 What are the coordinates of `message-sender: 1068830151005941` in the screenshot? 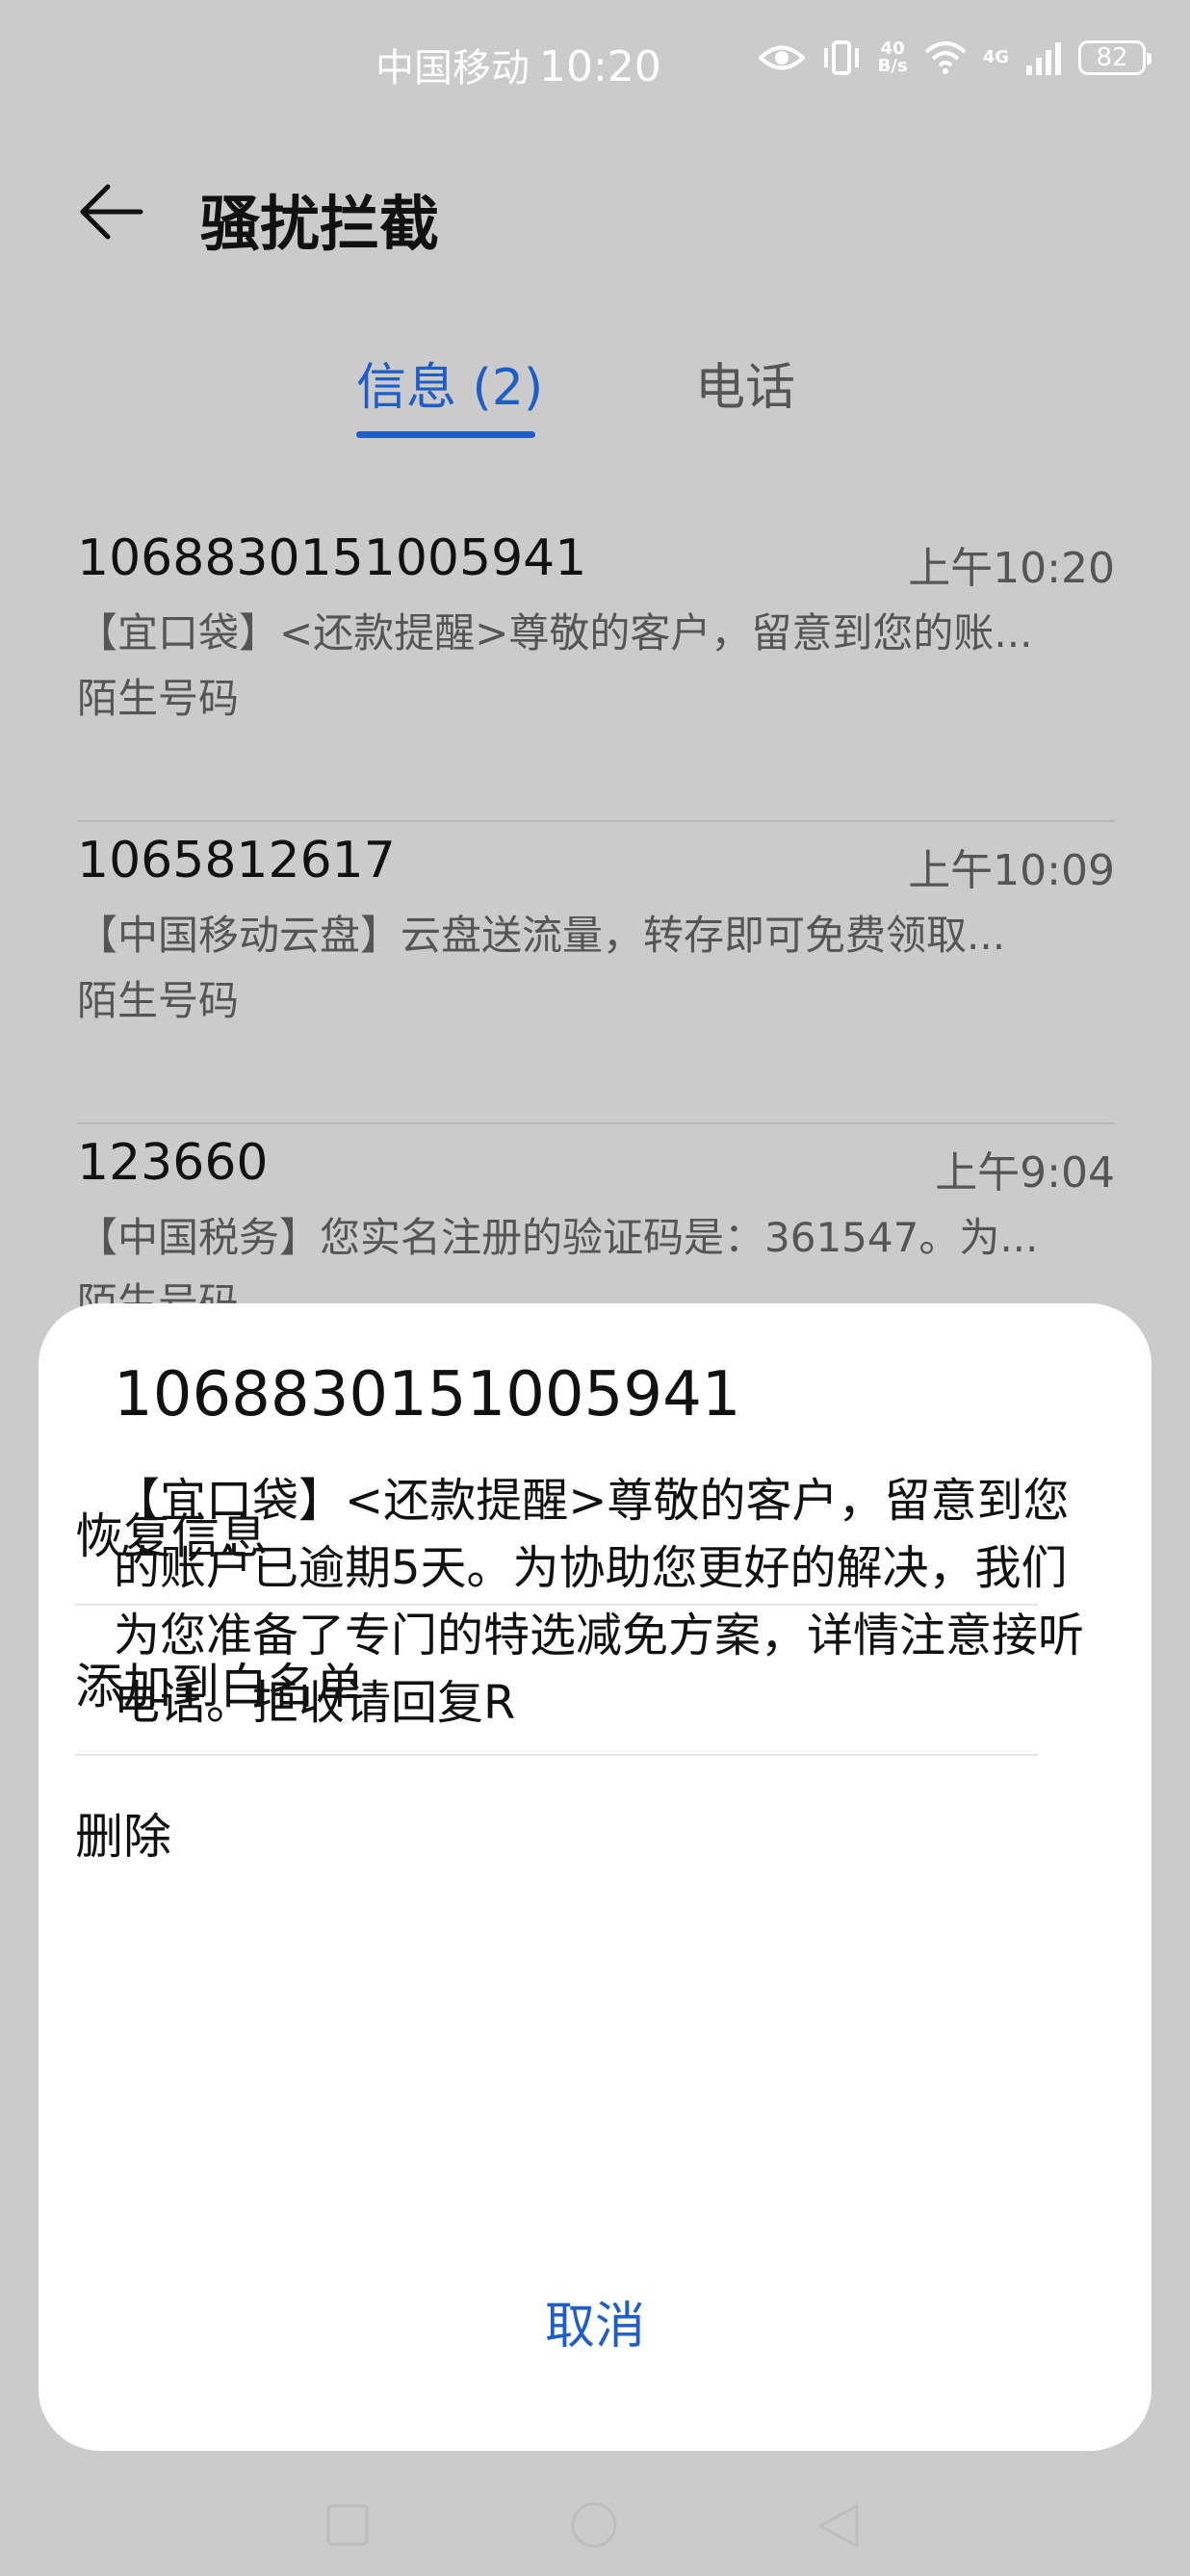 It's located at (332, 558).